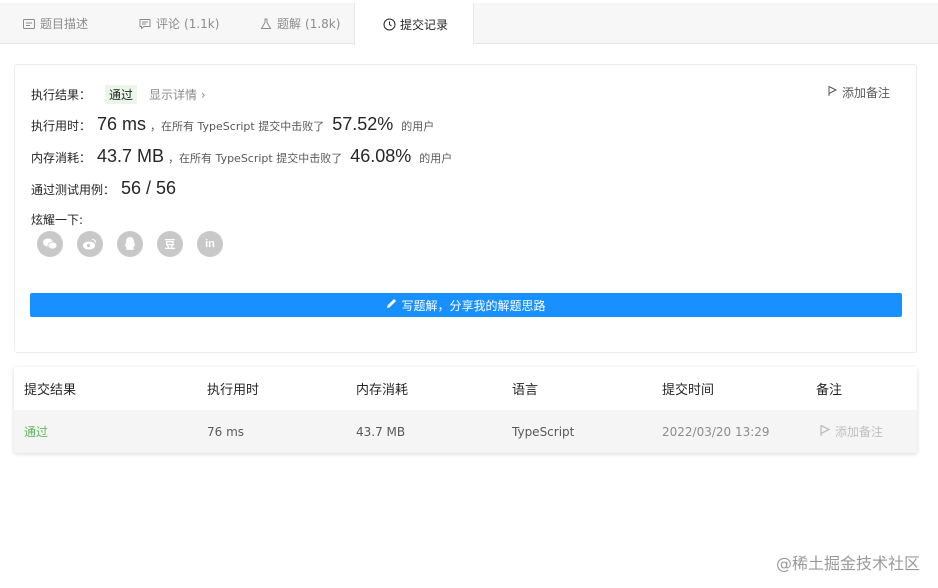 This screenshot has width=938, height=588. What do you see at coordinates (688, 390) in the screenshot?
I see `header-time: 提交时间` at bounding box center [688, 390].